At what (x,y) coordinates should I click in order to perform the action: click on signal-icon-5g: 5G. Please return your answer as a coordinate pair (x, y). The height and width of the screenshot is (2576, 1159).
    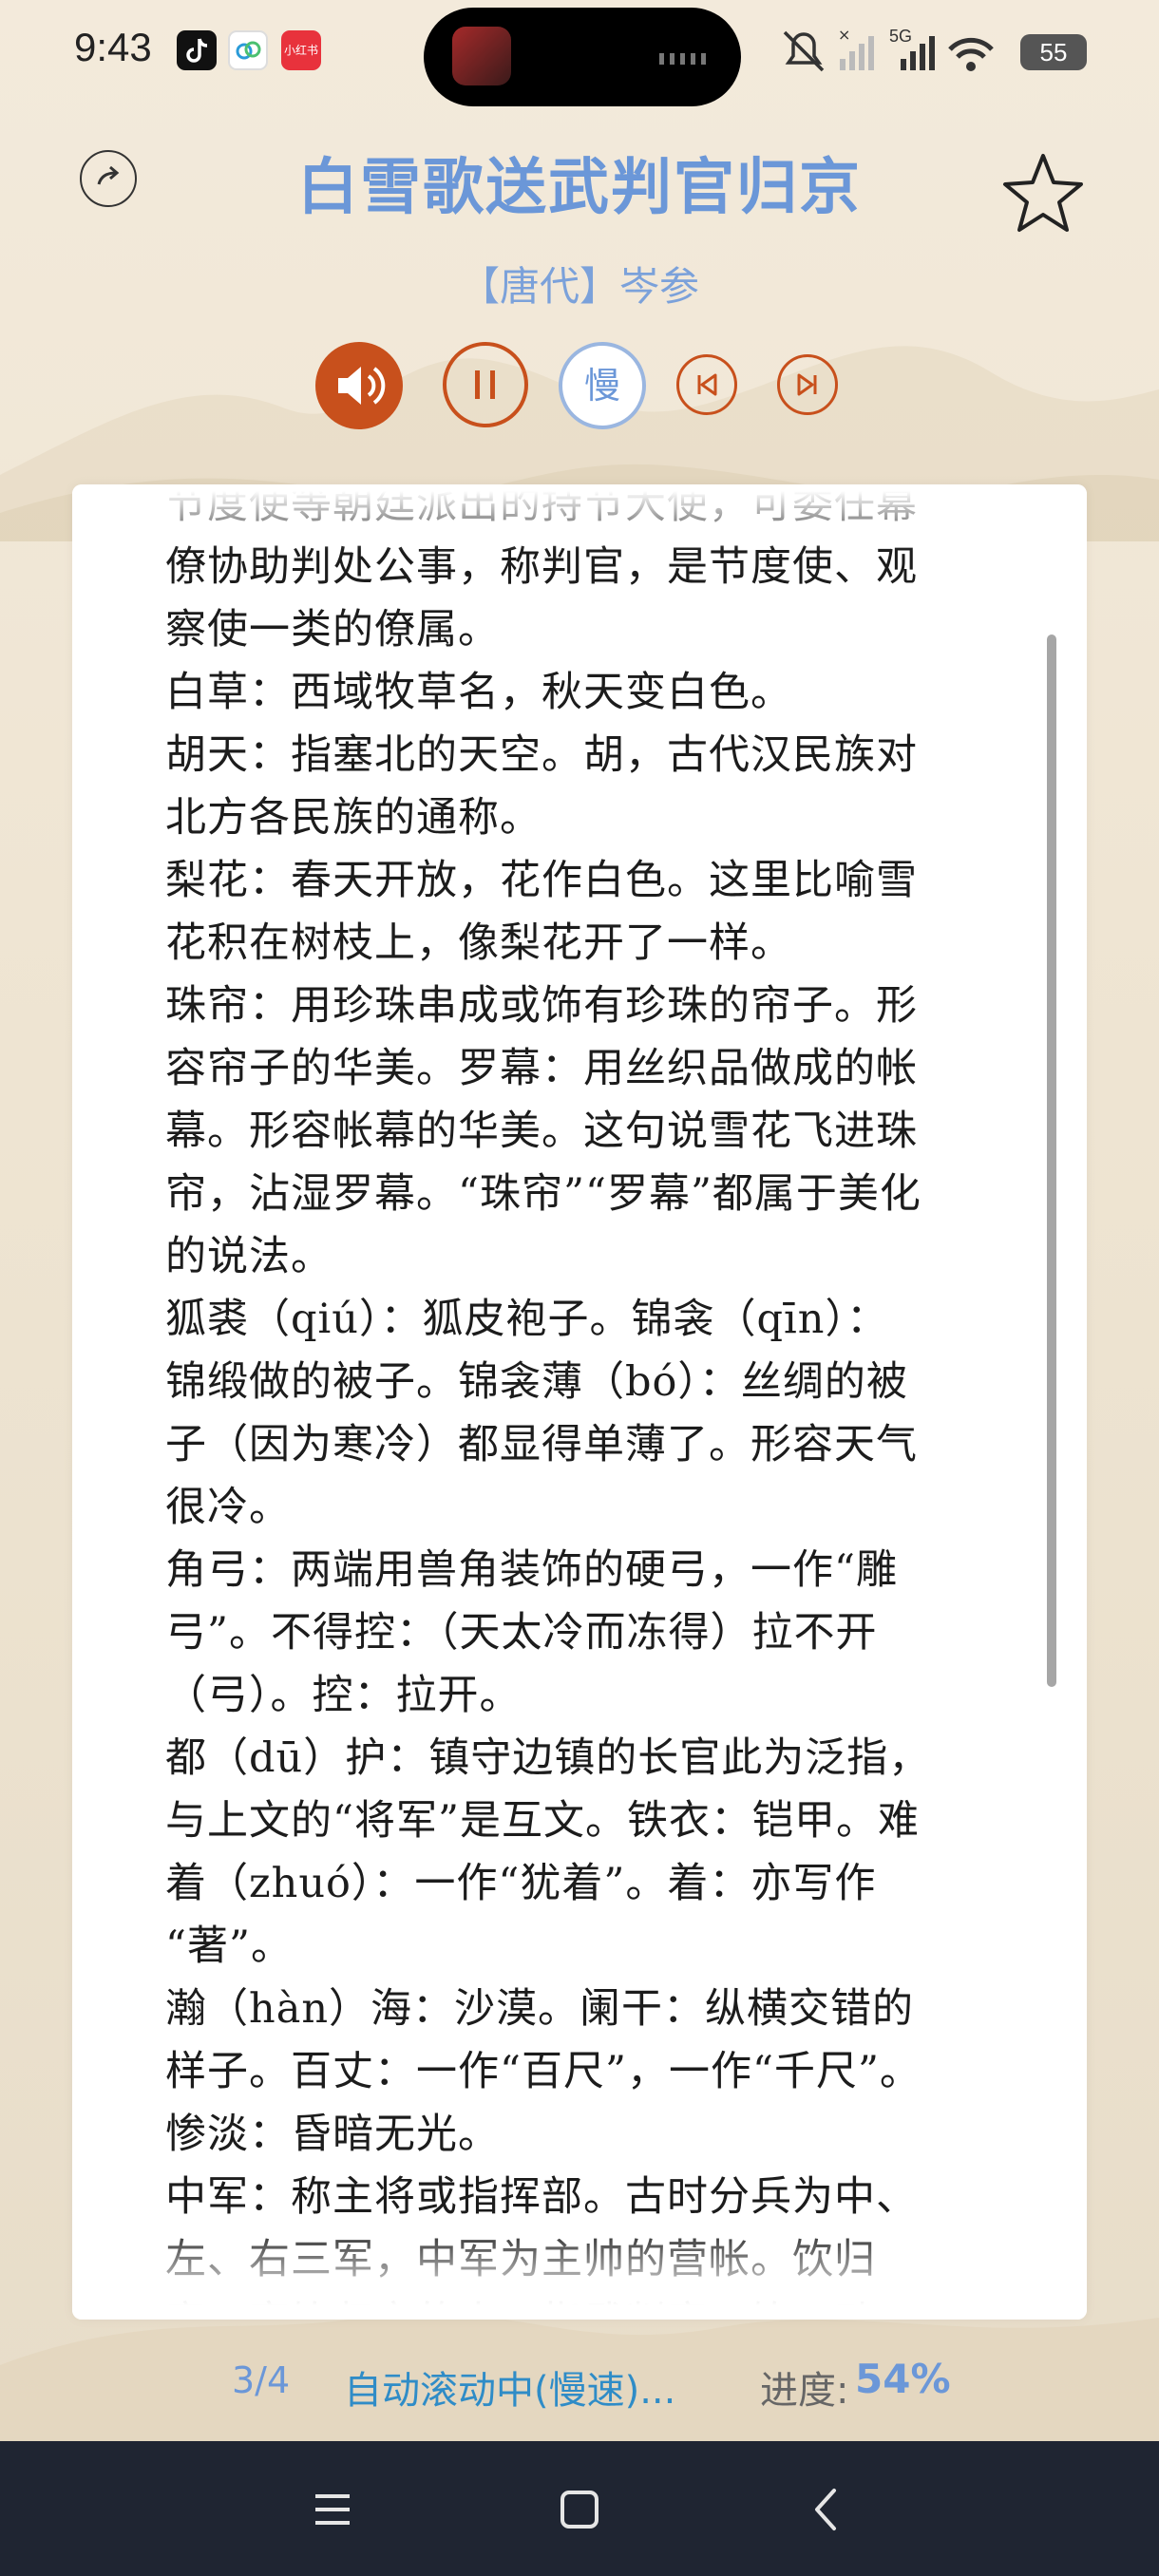
    Looking at the image, I should click on (912, 48).